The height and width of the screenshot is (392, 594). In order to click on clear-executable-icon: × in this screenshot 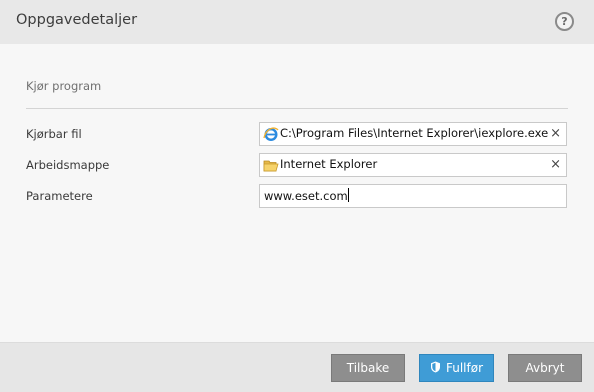, I will do `click(555, 133)`.